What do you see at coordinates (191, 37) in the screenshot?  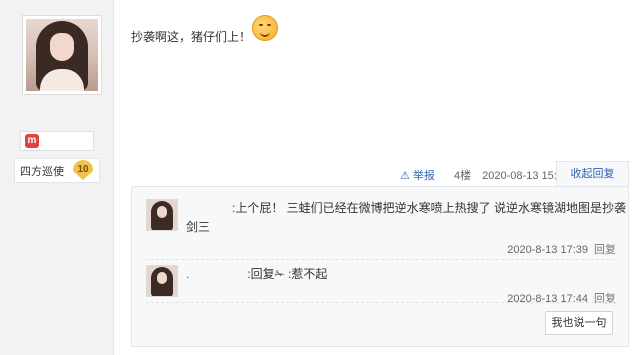 I see `post-content: 抄袭啊这，猪仔们上！` at bounding box center [191, 37].